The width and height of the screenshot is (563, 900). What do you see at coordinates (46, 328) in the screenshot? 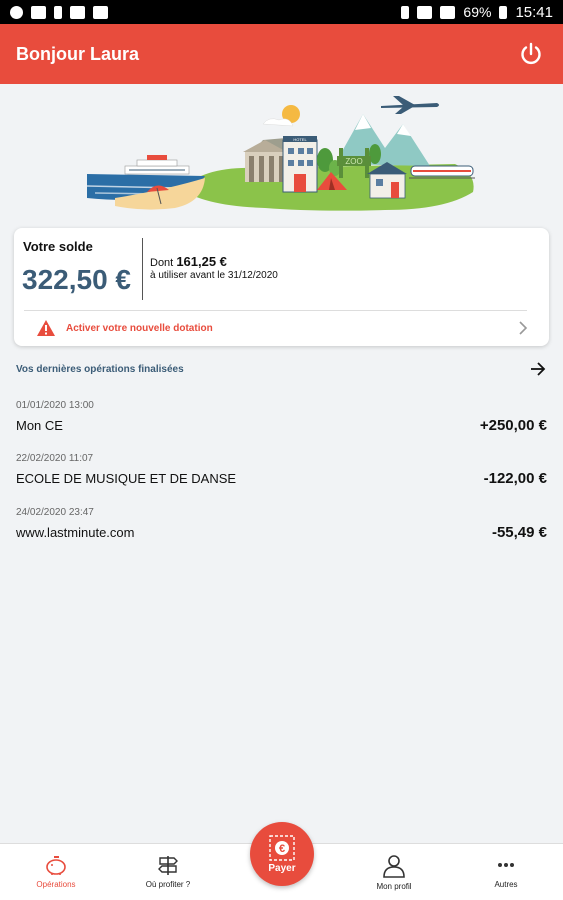
I see `warning-icon` at bounding box center [46, 328].